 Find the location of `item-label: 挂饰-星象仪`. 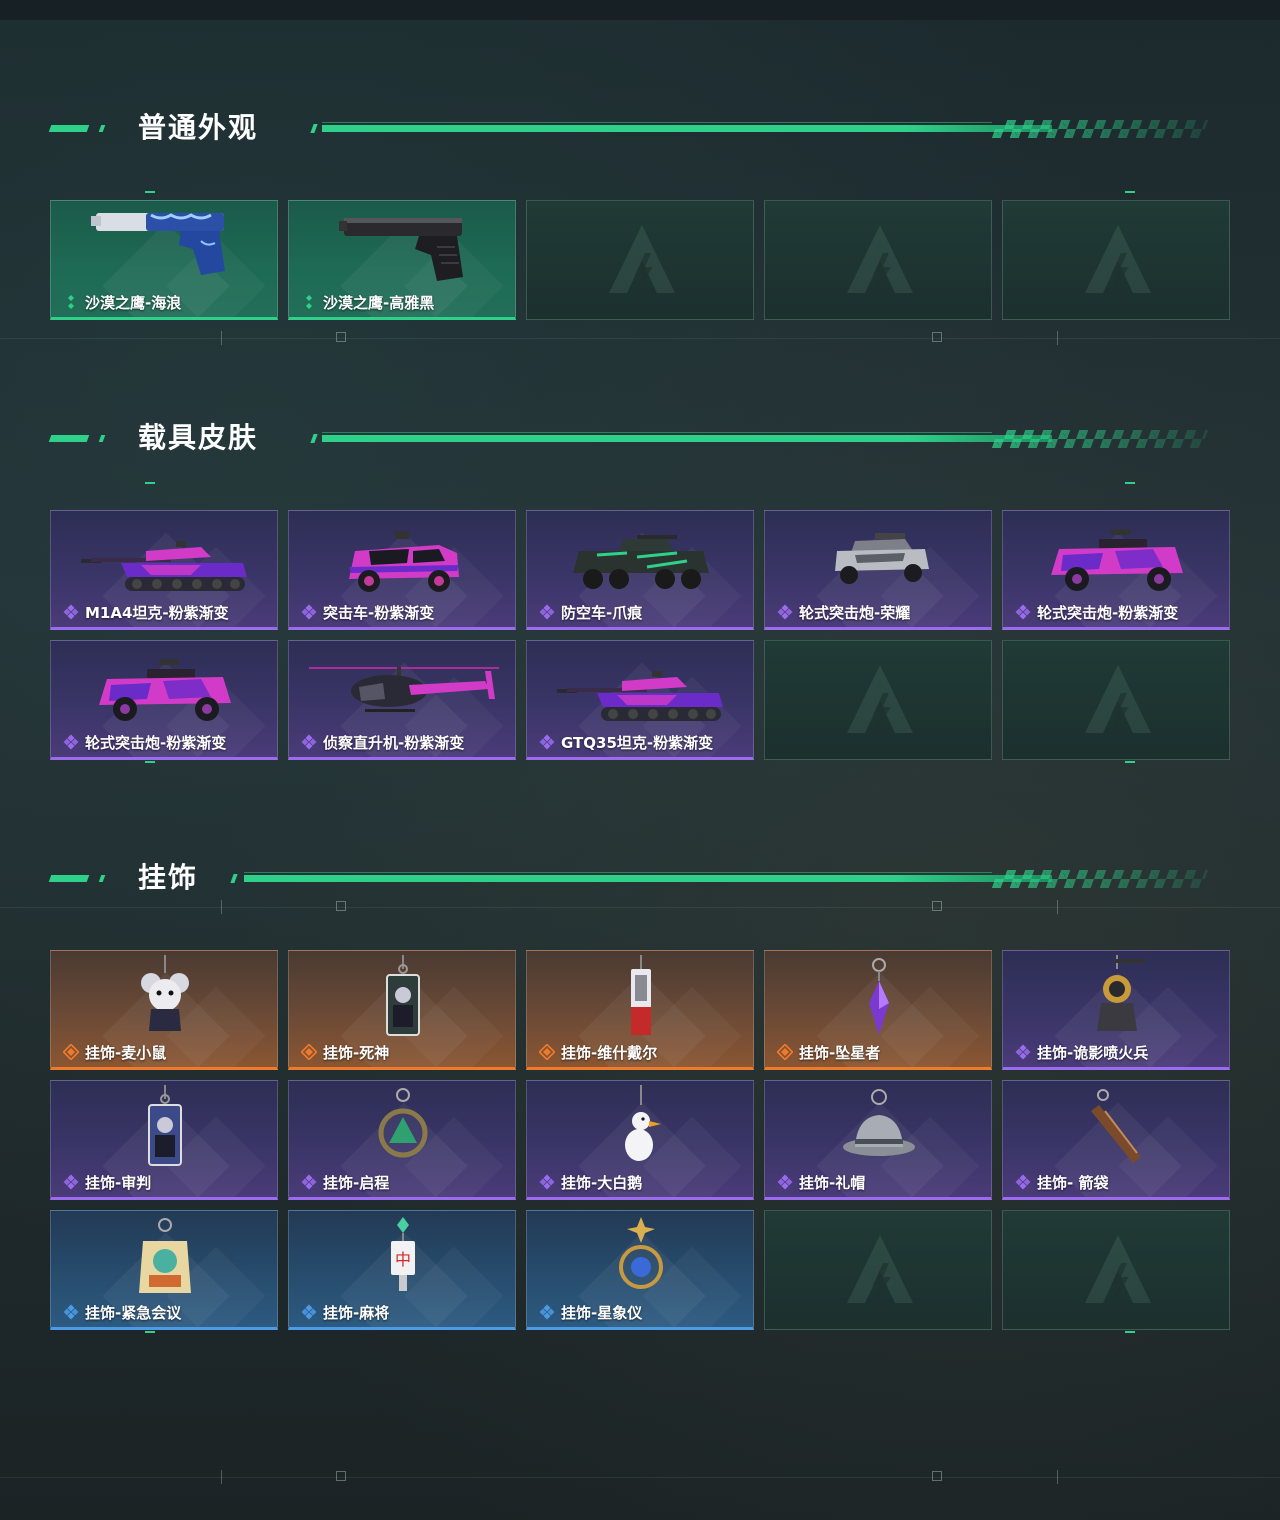

item-label: 挂饰-星象仪 is located at coordinates (602, 1313).